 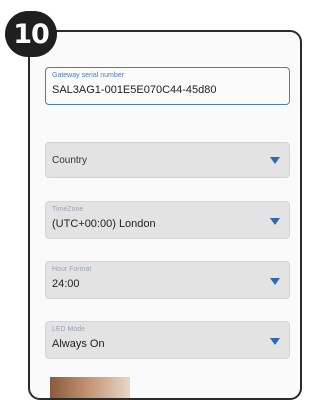 I want to click on gateway-serial-value: SAL3AG1-001E5E070C44-45d80, so click(x=134, y=90).